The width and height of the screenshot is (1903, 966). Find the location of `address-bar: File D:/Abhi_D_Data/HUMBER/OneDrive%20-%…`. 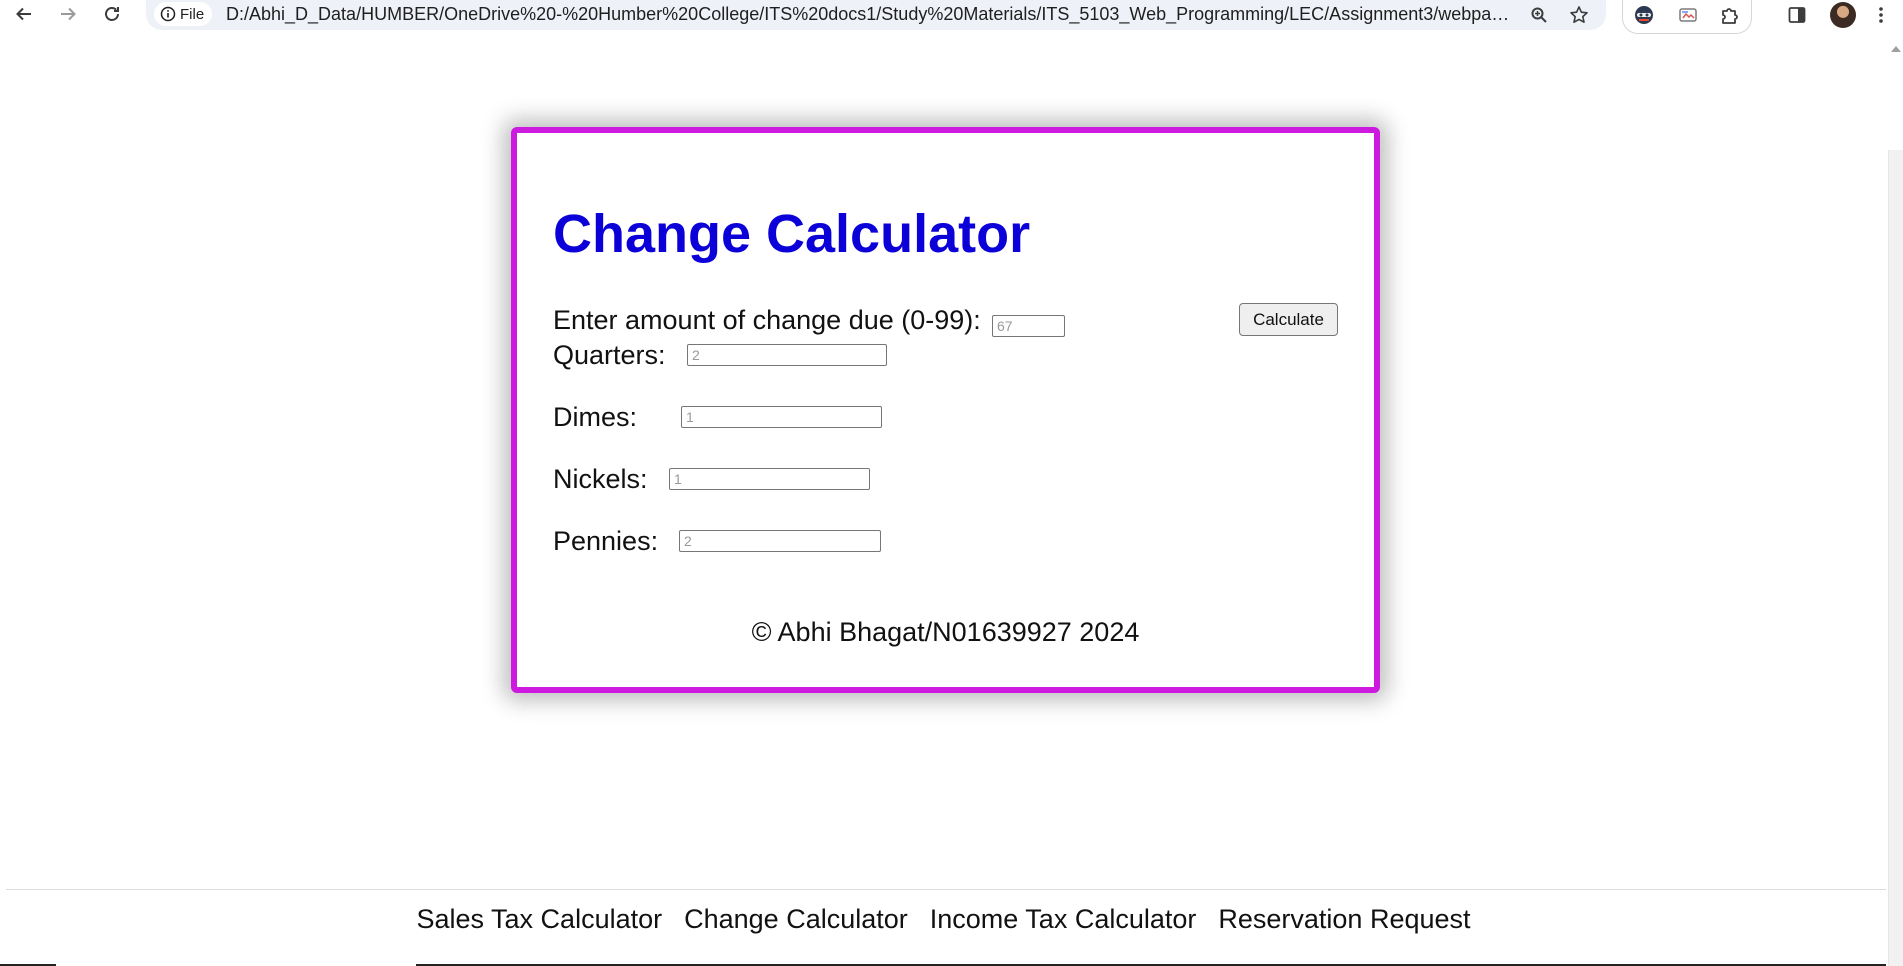

address-bar: File D:/Abhi_D_Data/HUMBER/OneDrive%20-%… is located at coordinates (876, 15).